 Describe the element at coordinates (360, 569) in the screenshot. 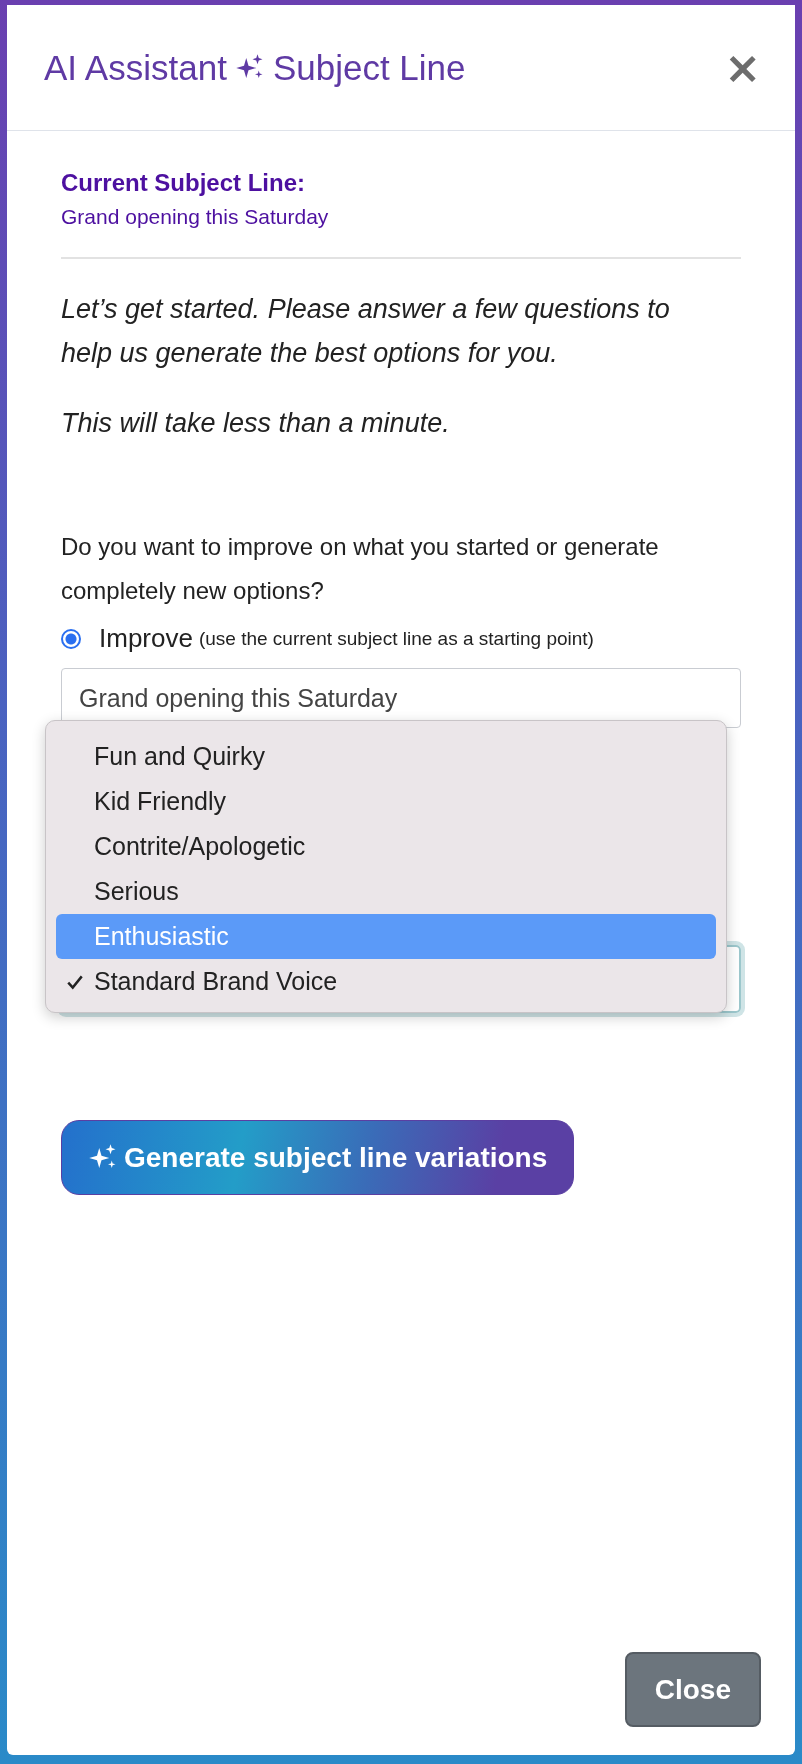

I see `question-text: Do you want to improve on what you started or generate completely new options?` at that location.